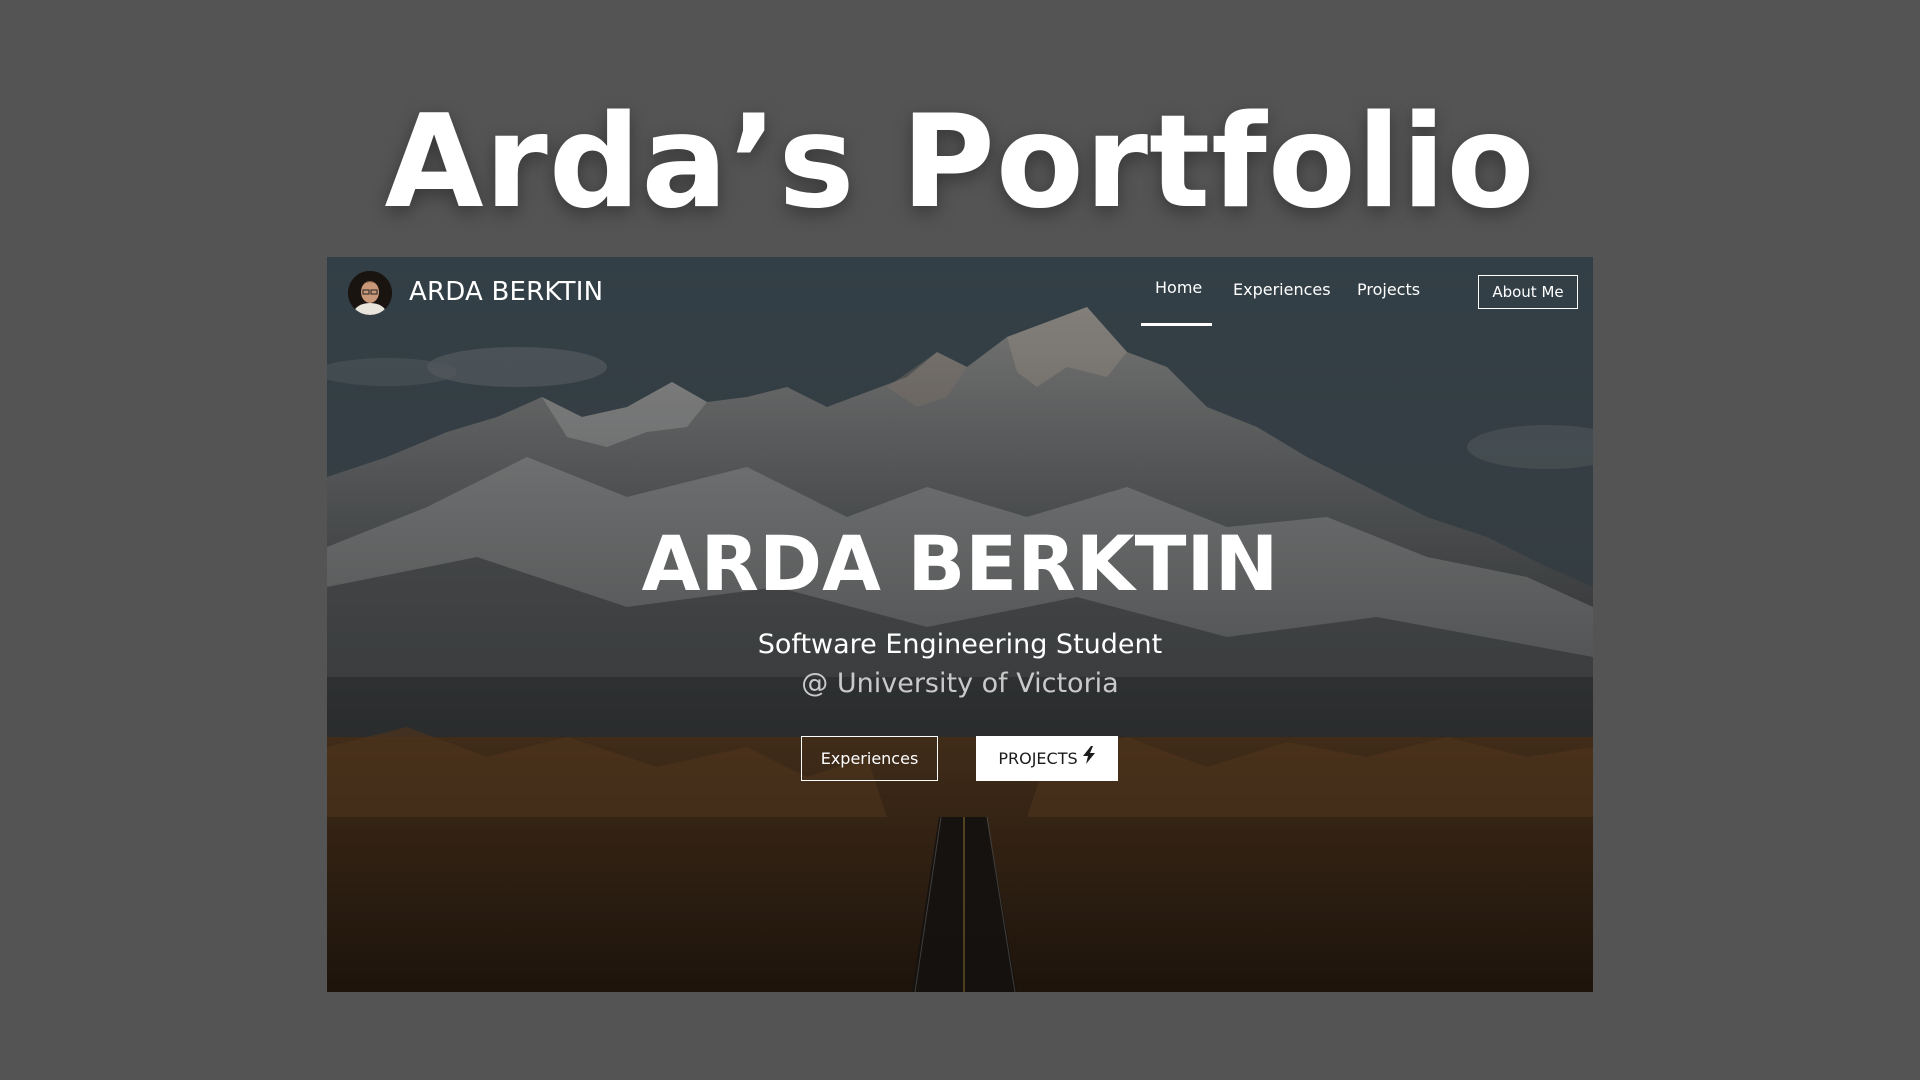  What do you see at coordinates (1176, 324) in the screenshot?
I see `active-nav-indicator` at bounding box center [1176, 324].